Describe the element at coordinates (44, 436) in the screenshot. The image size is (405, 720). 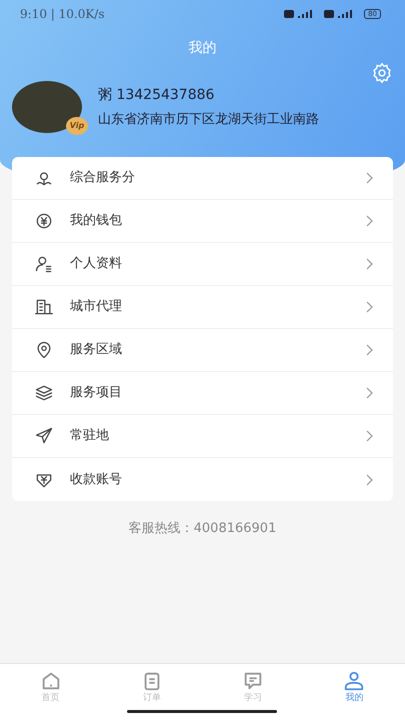
I see `plane-icon` at that location.